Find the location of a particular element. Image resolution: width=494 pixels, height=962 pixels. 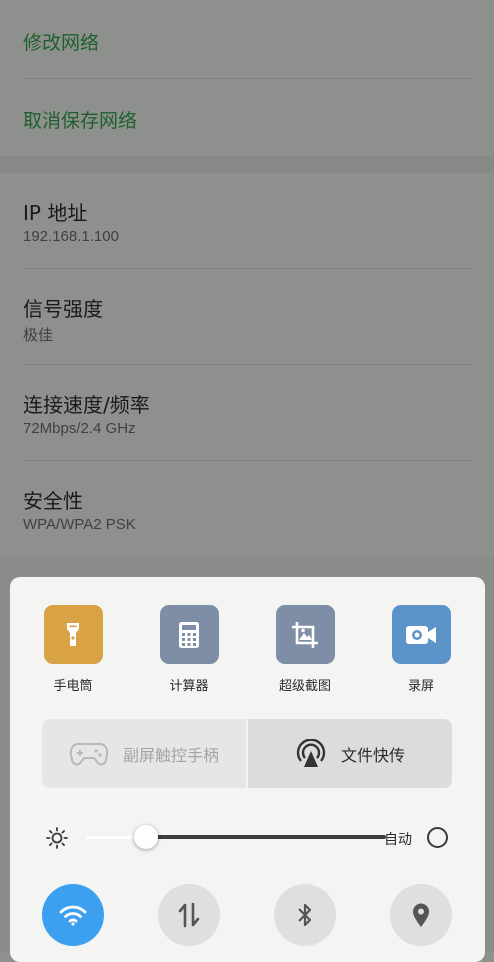

brightness-icon is located at coordinates (57, 838).